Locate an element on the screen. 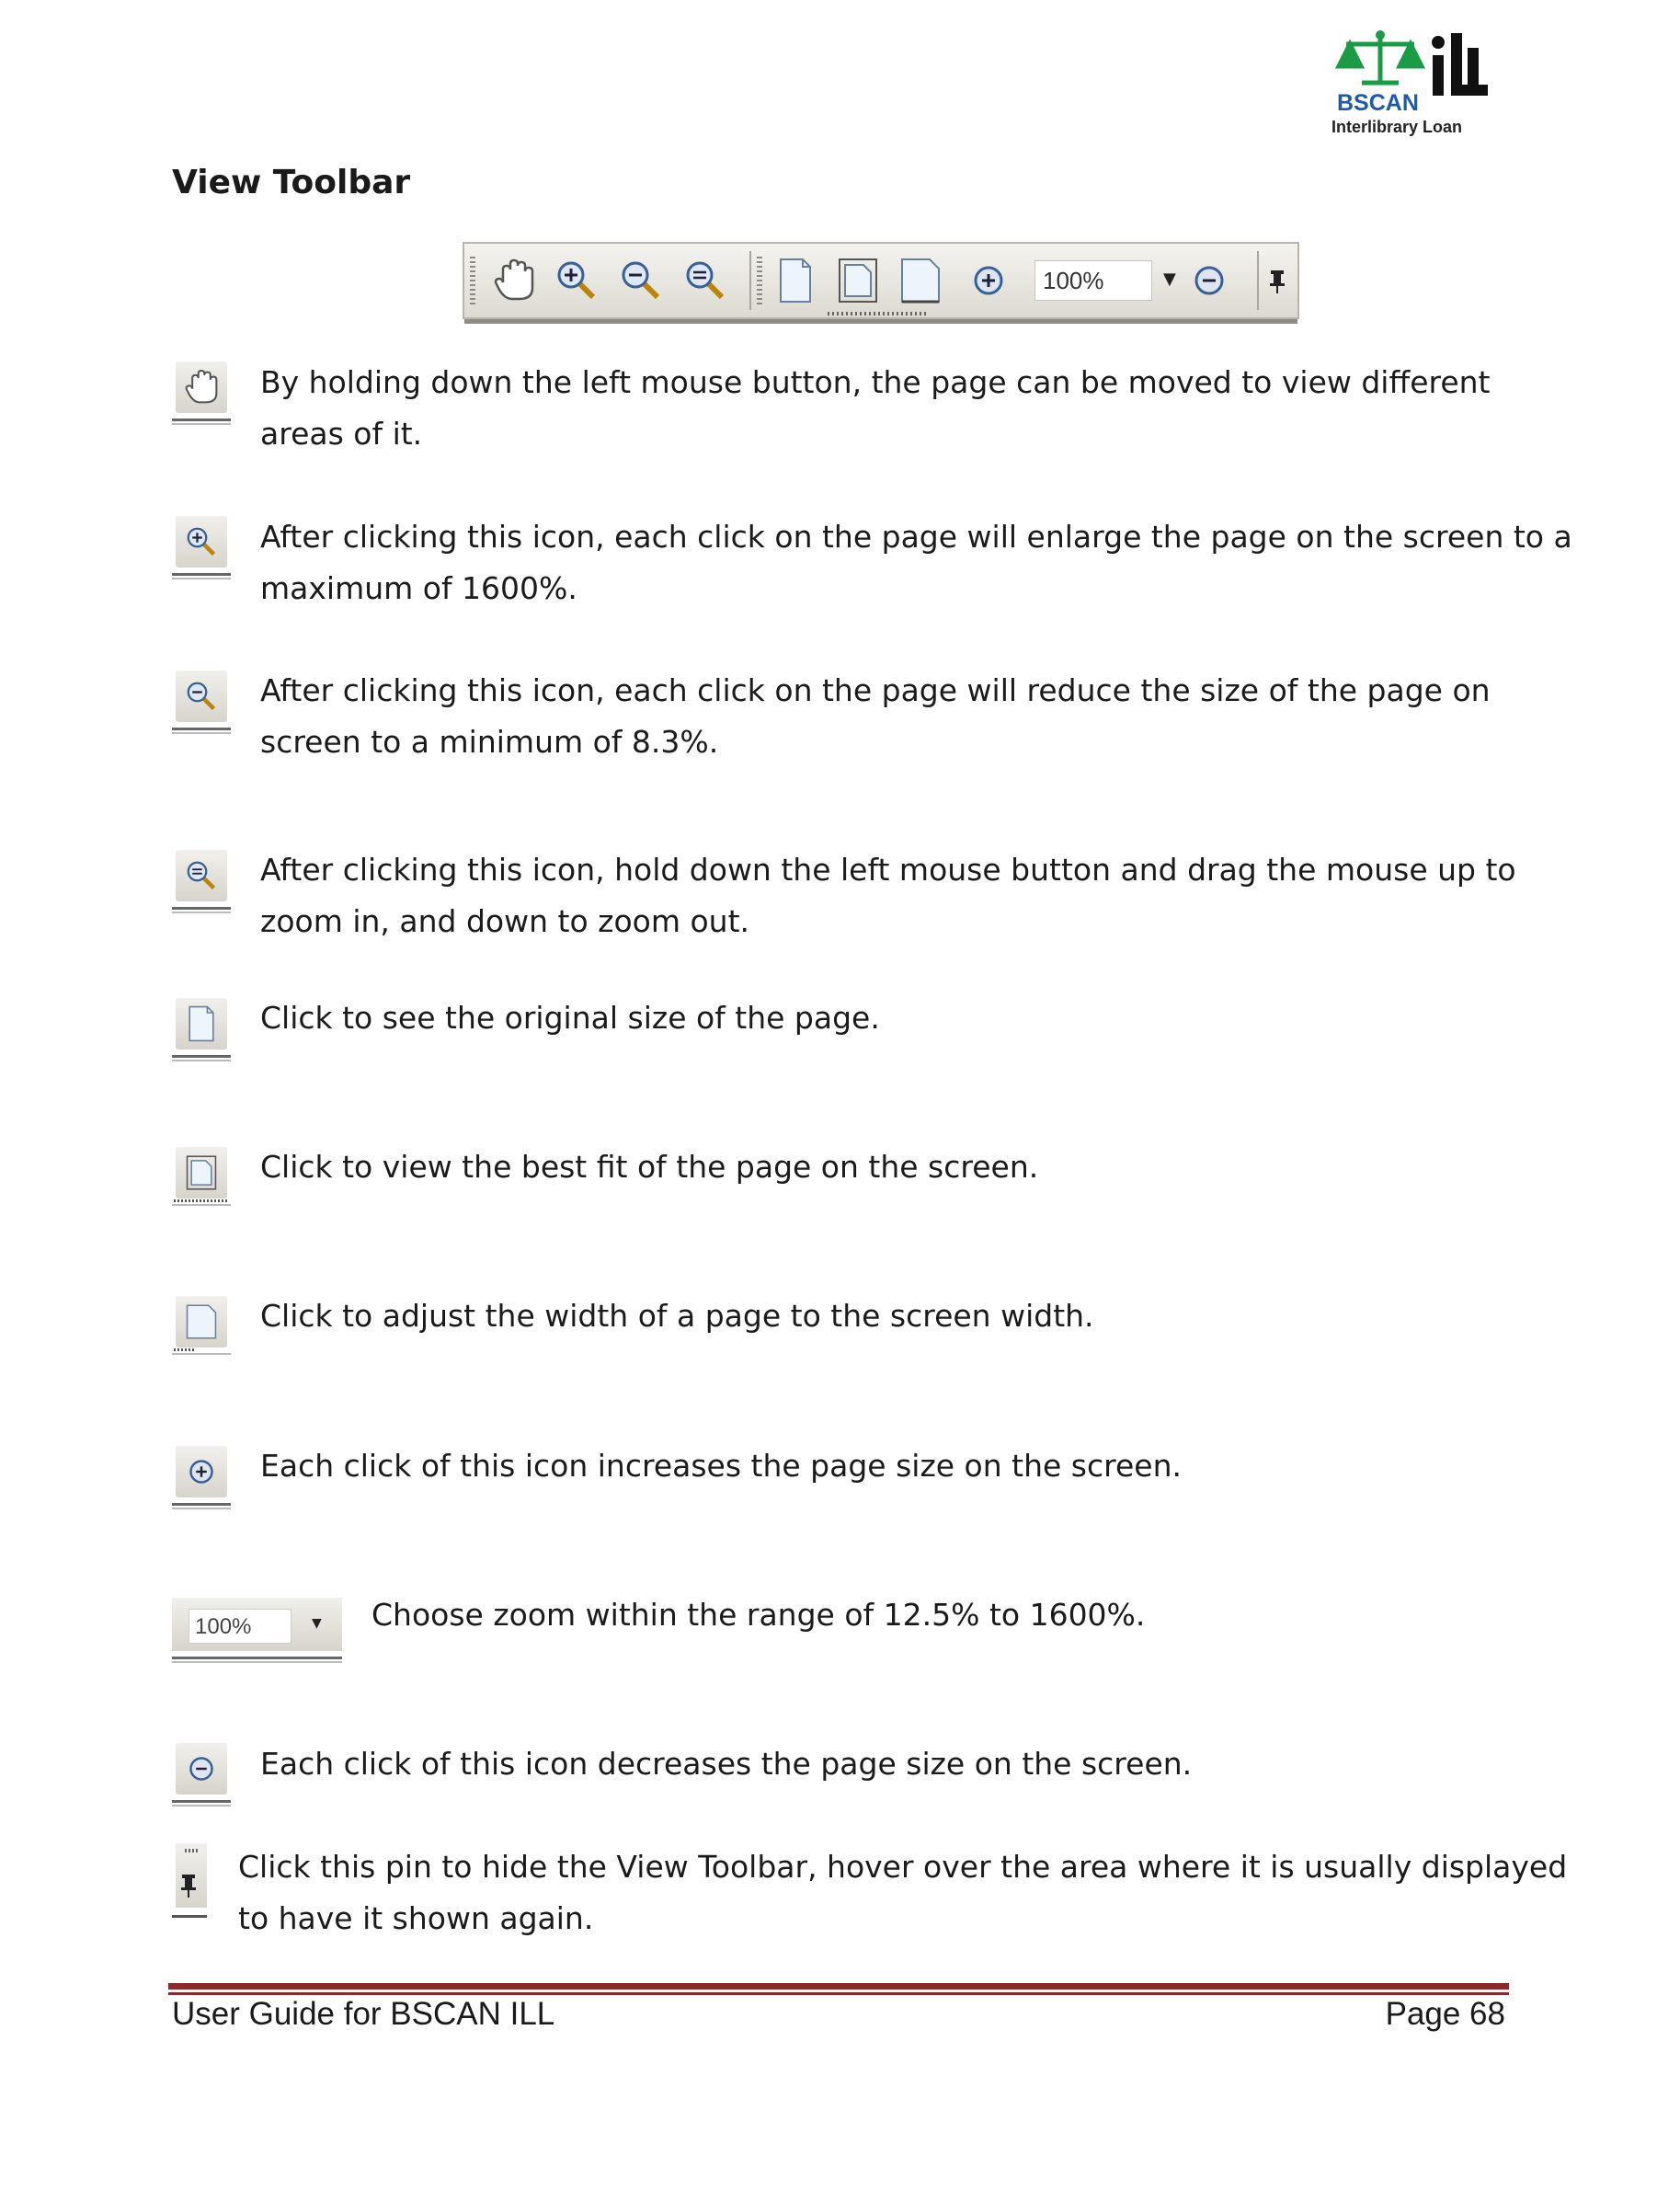  fit-width-icon-box is located at coordinates (201, 1329).